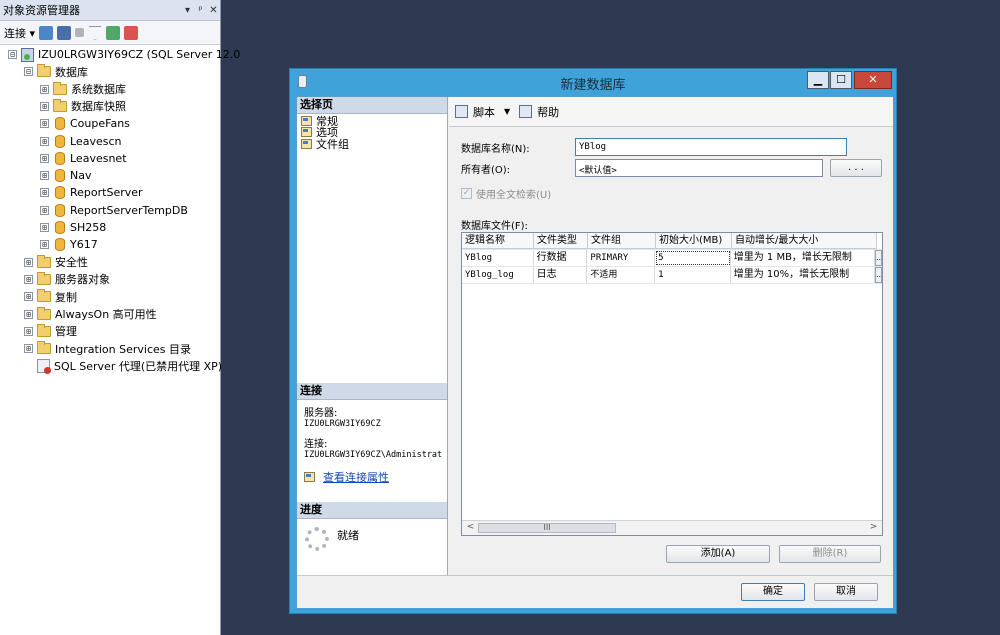 The width and height of the screenshot is (1000, 635). I want to click on refresh-icon, so click(113, 32).